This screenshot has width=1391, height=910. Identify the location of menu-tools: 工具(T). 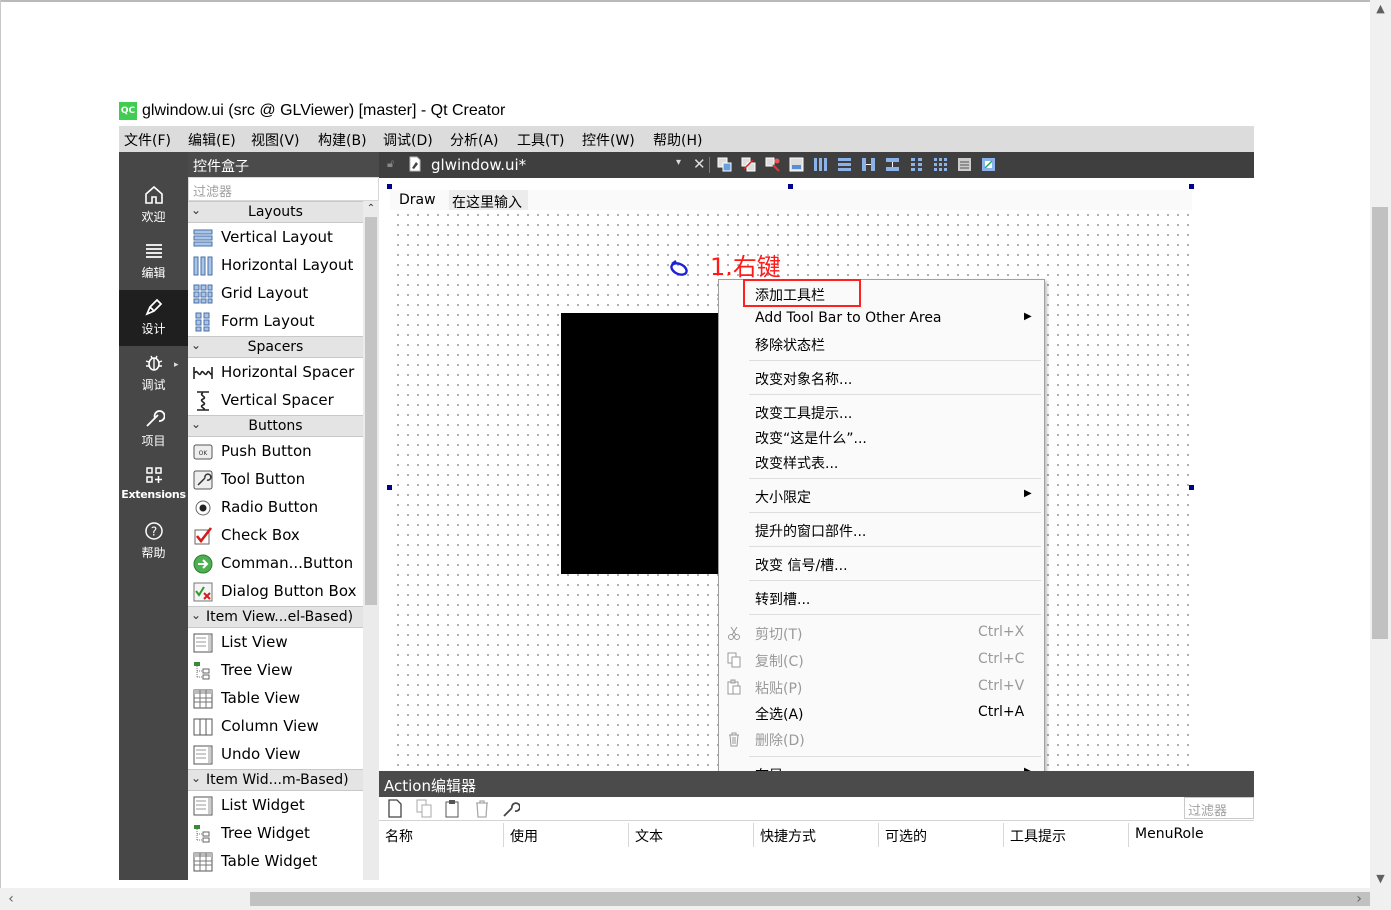
(540, 140).